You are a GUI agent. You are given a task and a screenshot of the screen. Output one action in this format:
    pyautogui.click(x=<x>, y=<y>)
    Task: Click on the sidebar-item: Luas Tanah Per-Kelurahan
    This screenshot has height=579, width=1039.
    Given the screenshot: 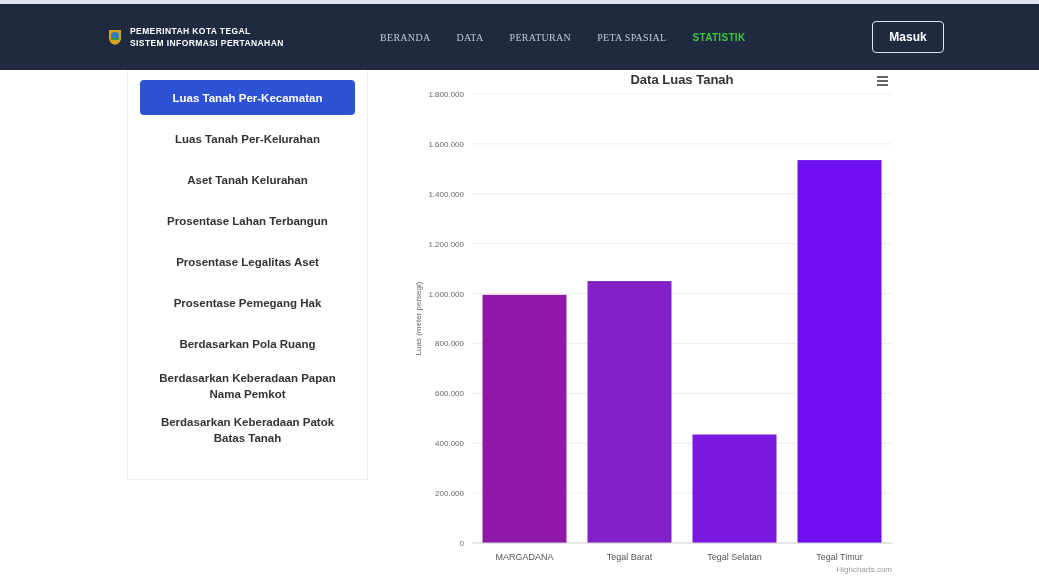 What is the action you would take?
    pyautogui.click(x=247, y=138)
    